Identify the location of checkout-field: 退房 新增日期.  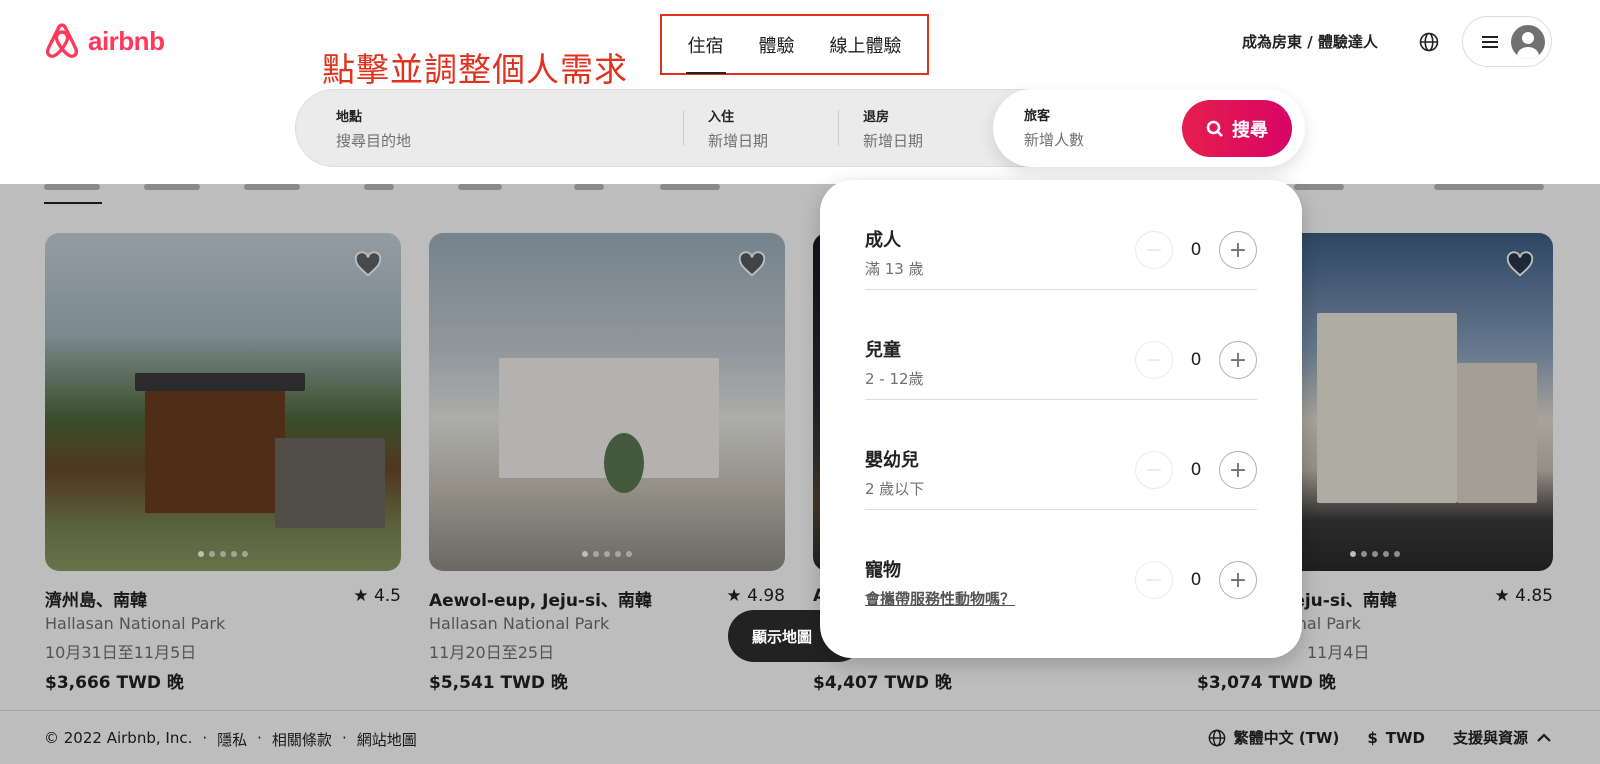
(916, 129).